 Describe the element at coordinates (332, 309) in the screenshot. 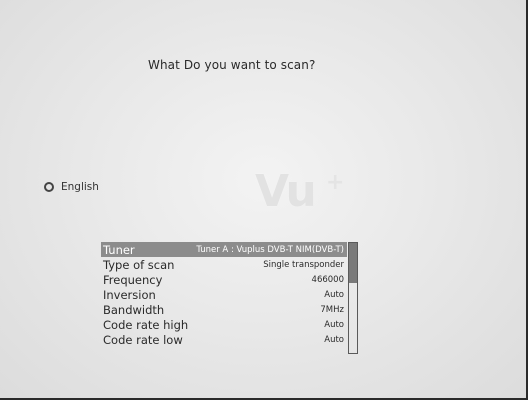

I see `config-row-value: 7MHz` at that location.